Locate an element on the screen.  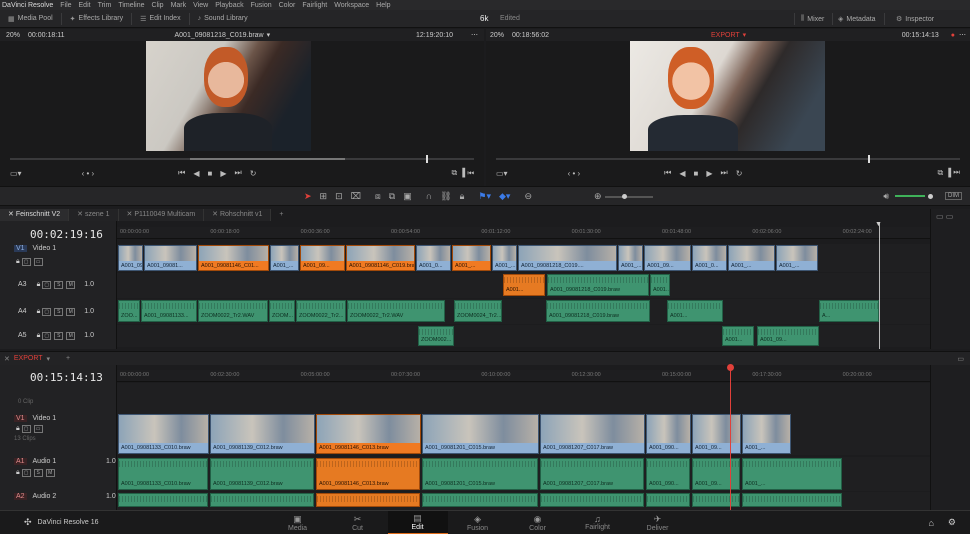
track-id: A4 is located at coordinates (22, 311).